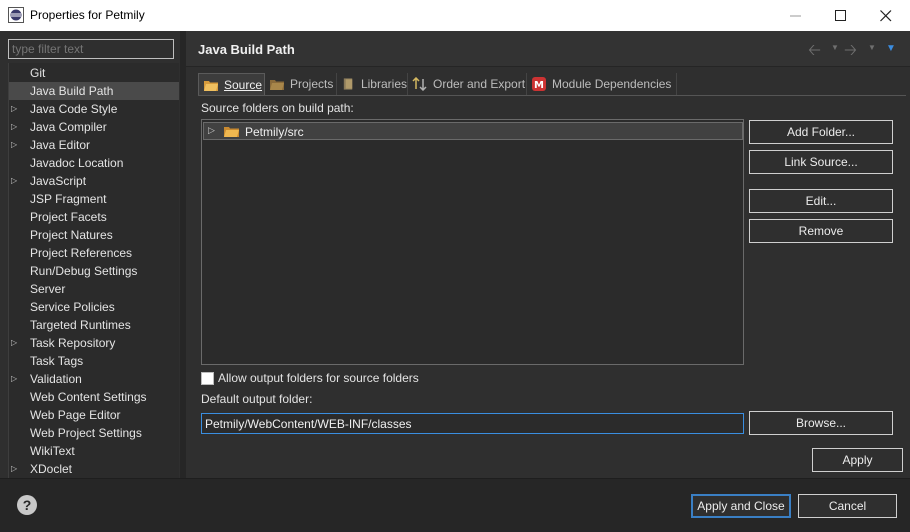  Describe the element at coordinates (86, 433) in the screenshot. I see `tree-item-label: Web Project Settings` at that location.